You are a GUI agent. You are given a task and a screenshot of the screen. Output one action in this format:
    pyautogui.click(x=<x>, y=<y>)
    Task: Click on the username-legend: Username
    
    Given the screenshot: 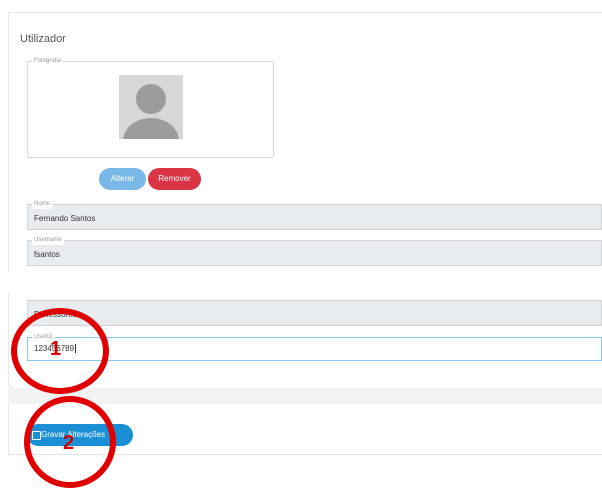 What is the action you would take?
    pyautogui.click(x=48, y=240)
    